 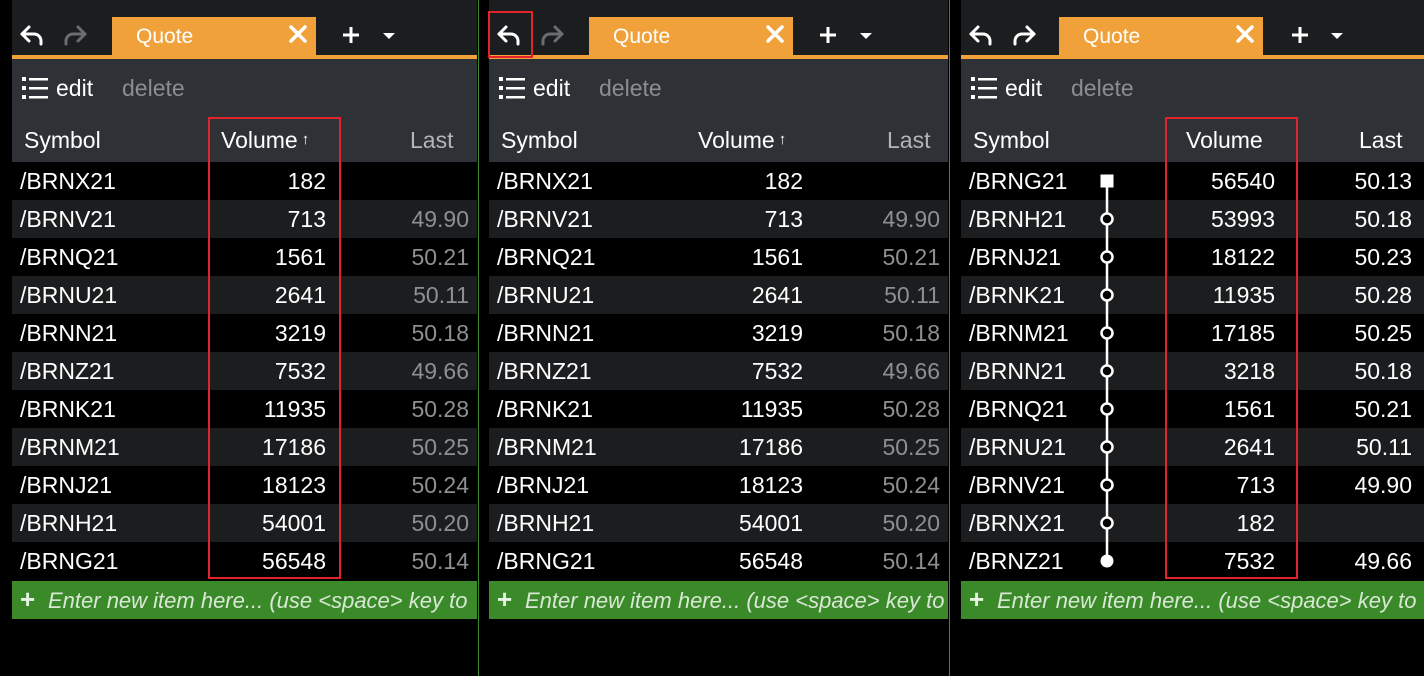 What do you see at coordinates (1192, 333) in the screenshot?
I see `table-row: /BRNM21 17185 50.25` at bounding box center [1192, 333].